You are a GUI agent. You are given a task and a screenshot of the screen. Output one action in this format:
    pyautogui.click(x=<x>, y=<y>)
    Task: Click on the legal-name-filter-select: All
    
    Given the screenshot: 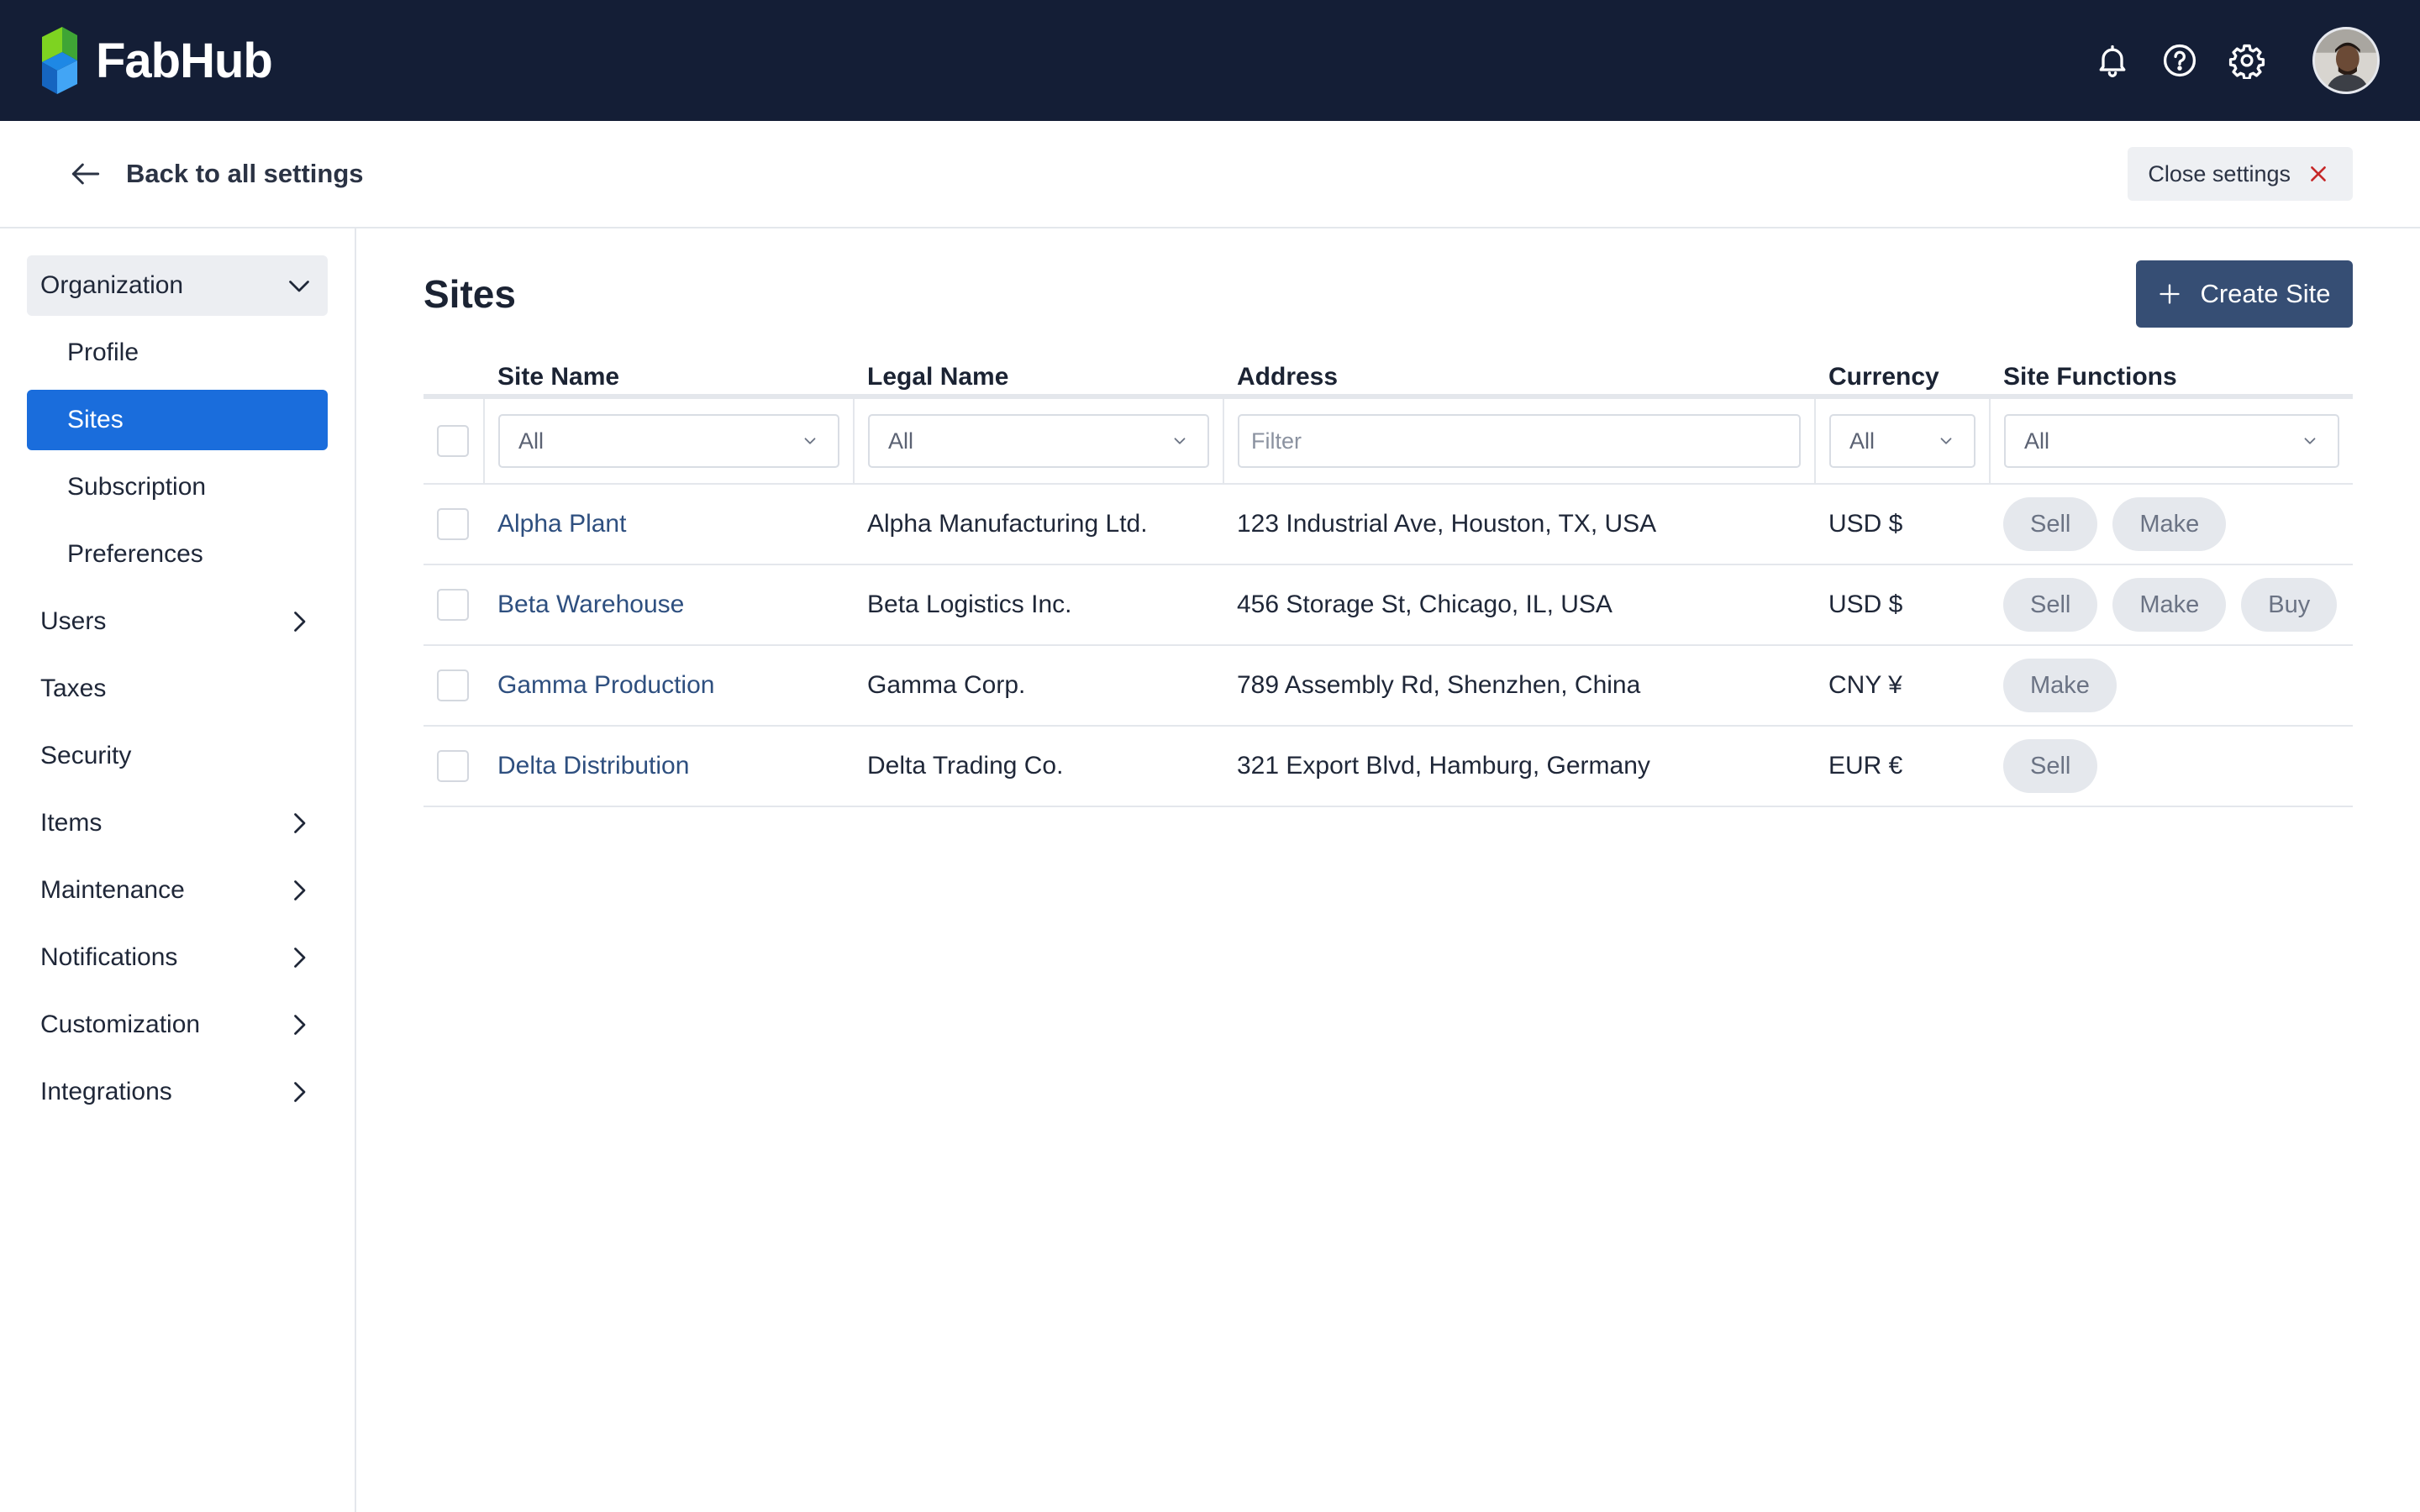 What is the action you would take?
    pyautogui.click(x=1038, y=441)
    